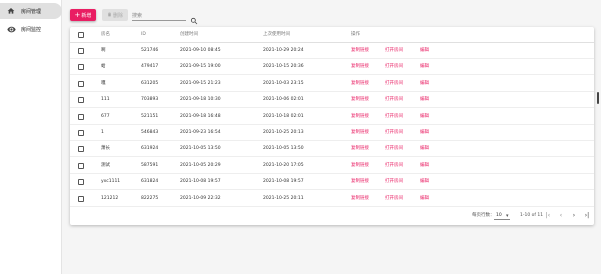 Image resolution: width=601 pixels, height=274 pixels. I want to click on last-used-time: 2021-10-03 23:15, so click(283, 83).